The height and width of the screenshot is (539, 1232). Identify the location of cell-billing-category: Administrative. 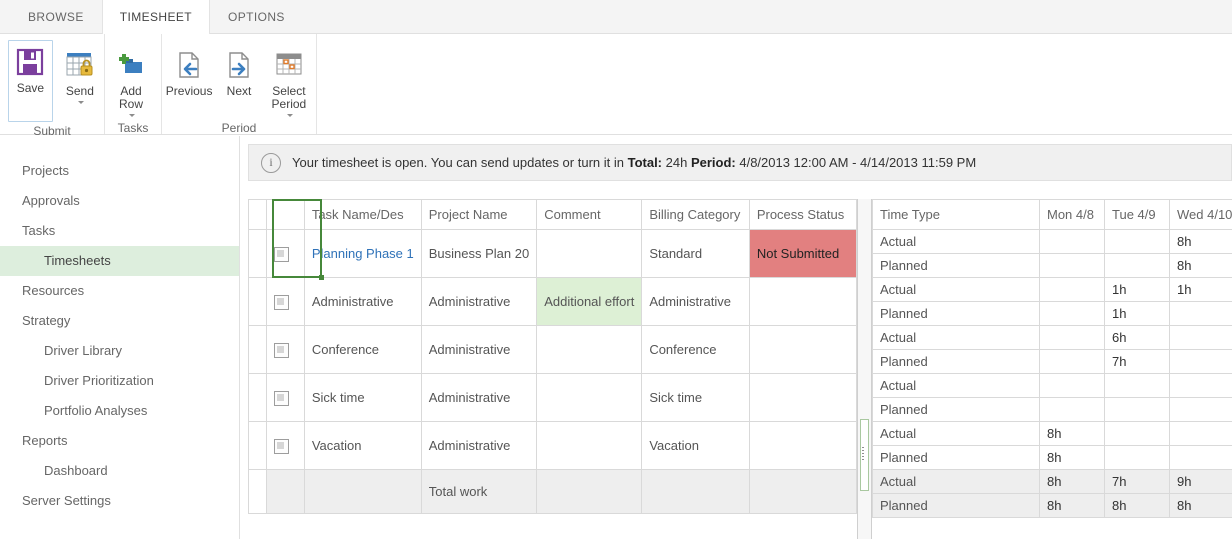
(695, 301).